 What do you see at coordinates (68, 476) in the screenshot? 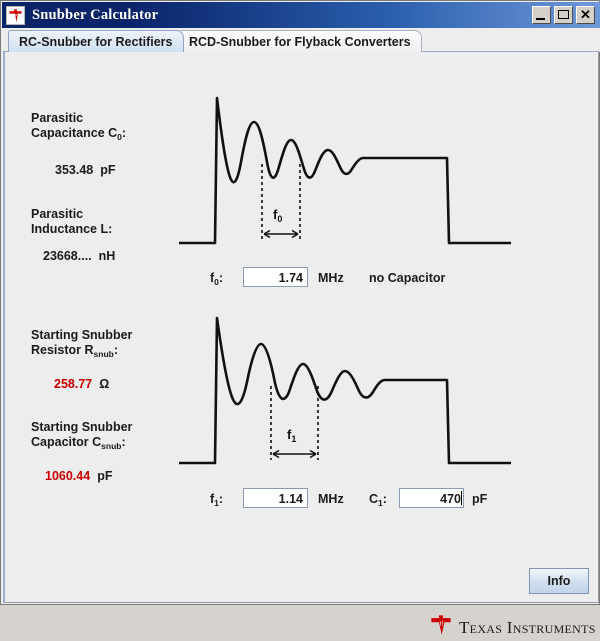
I see `value-number: 1060.44` at bounding box center [68, 476].